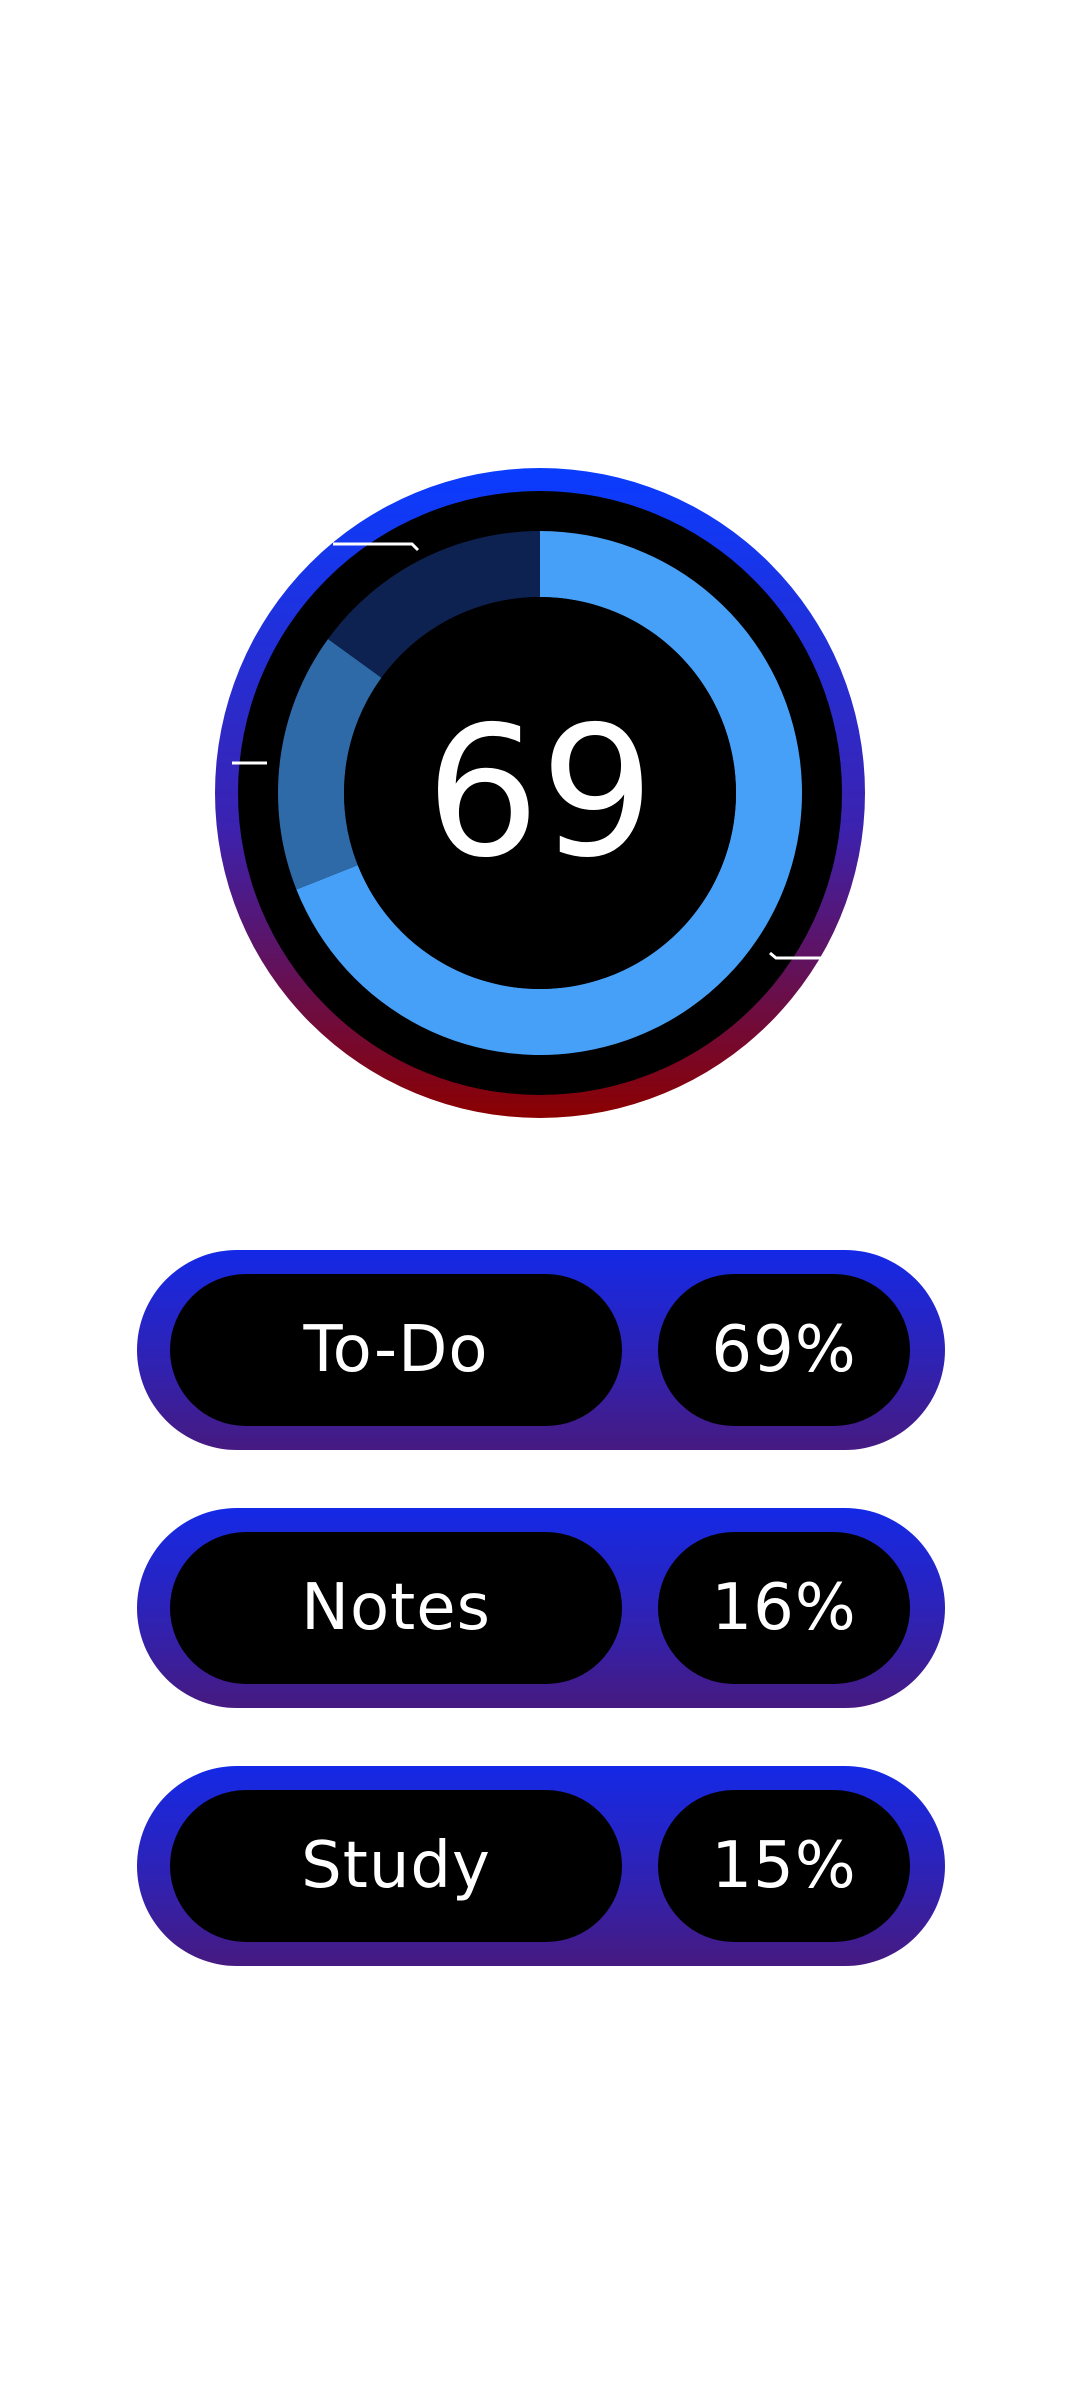 This screenshot has height=2400, width=1080. Describe the element at coordinates (396, 1608) in the screenshot. I see `category-name-pill: Notes` at that location.